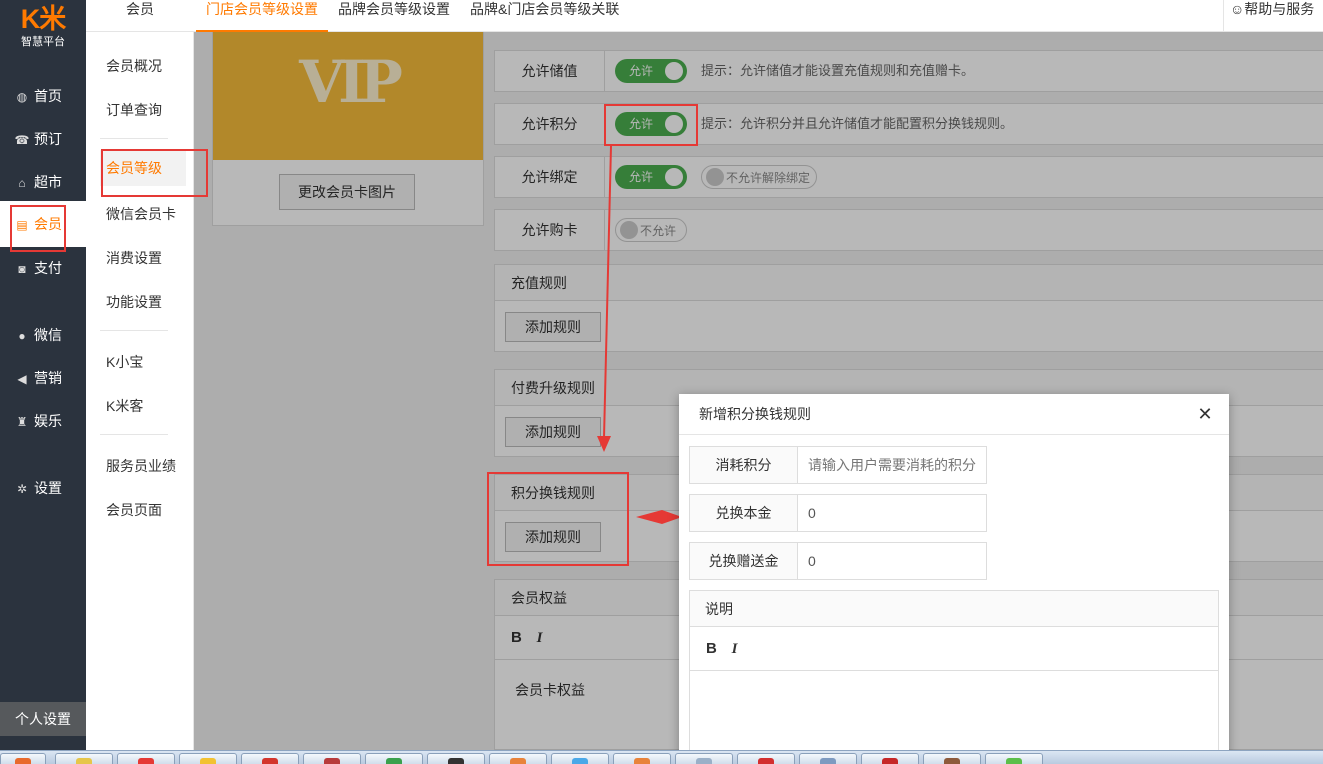 Image resolution: width=1323 pixels, height=764 pixels. I want to click on arrow-head-icon, so click(604, 444).